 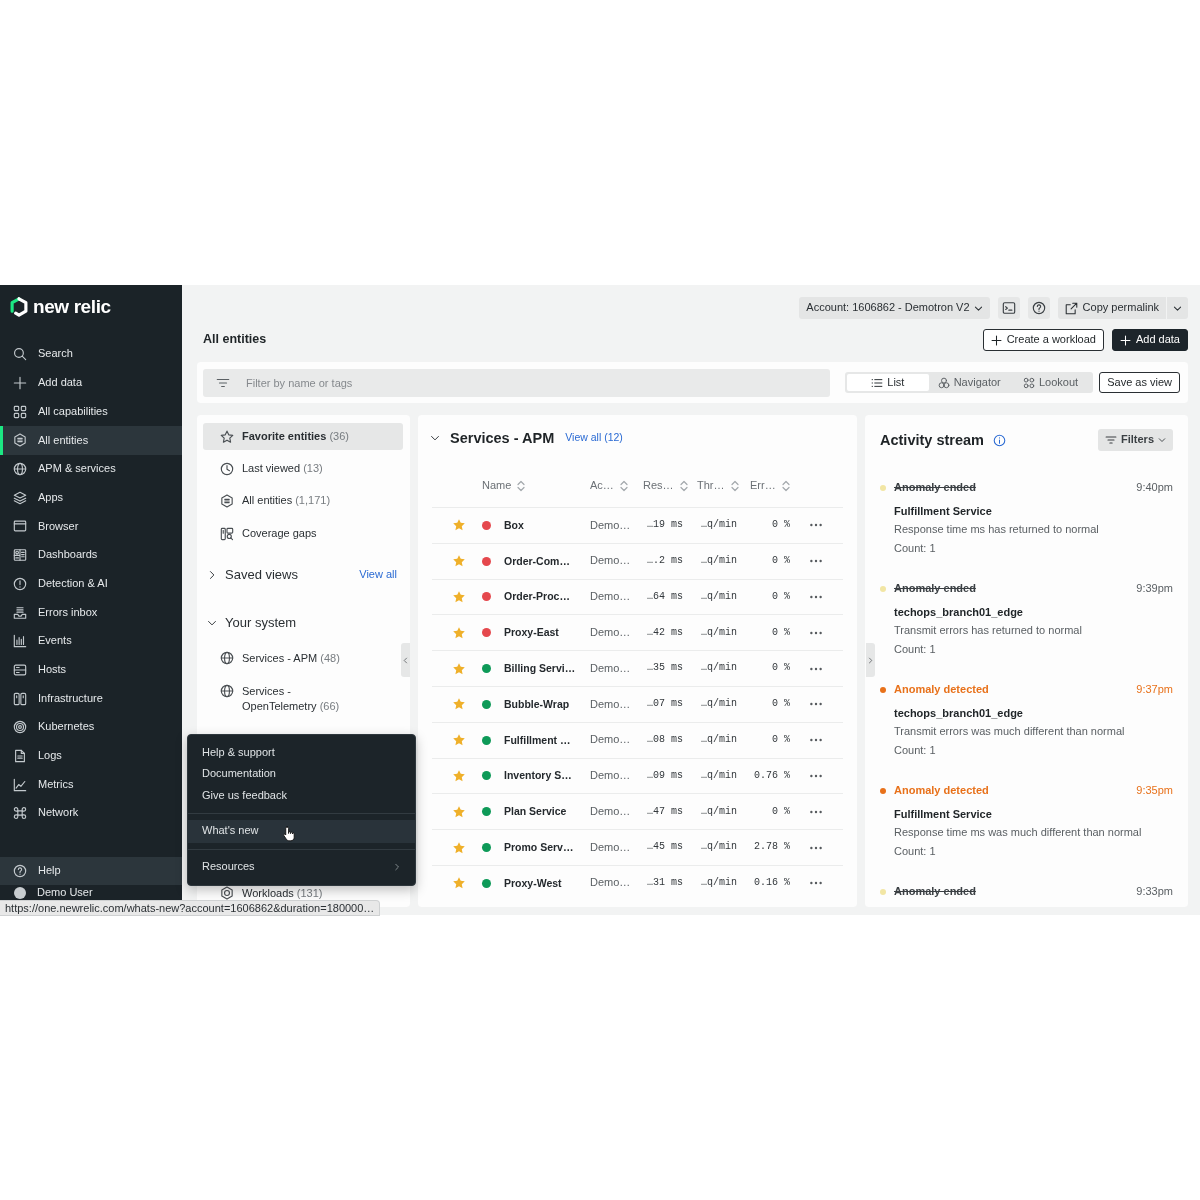 What do you see at coordinates (435, 438) in the screenshot?
I see `chevron-down-icon` at bounding box center [435, 438].